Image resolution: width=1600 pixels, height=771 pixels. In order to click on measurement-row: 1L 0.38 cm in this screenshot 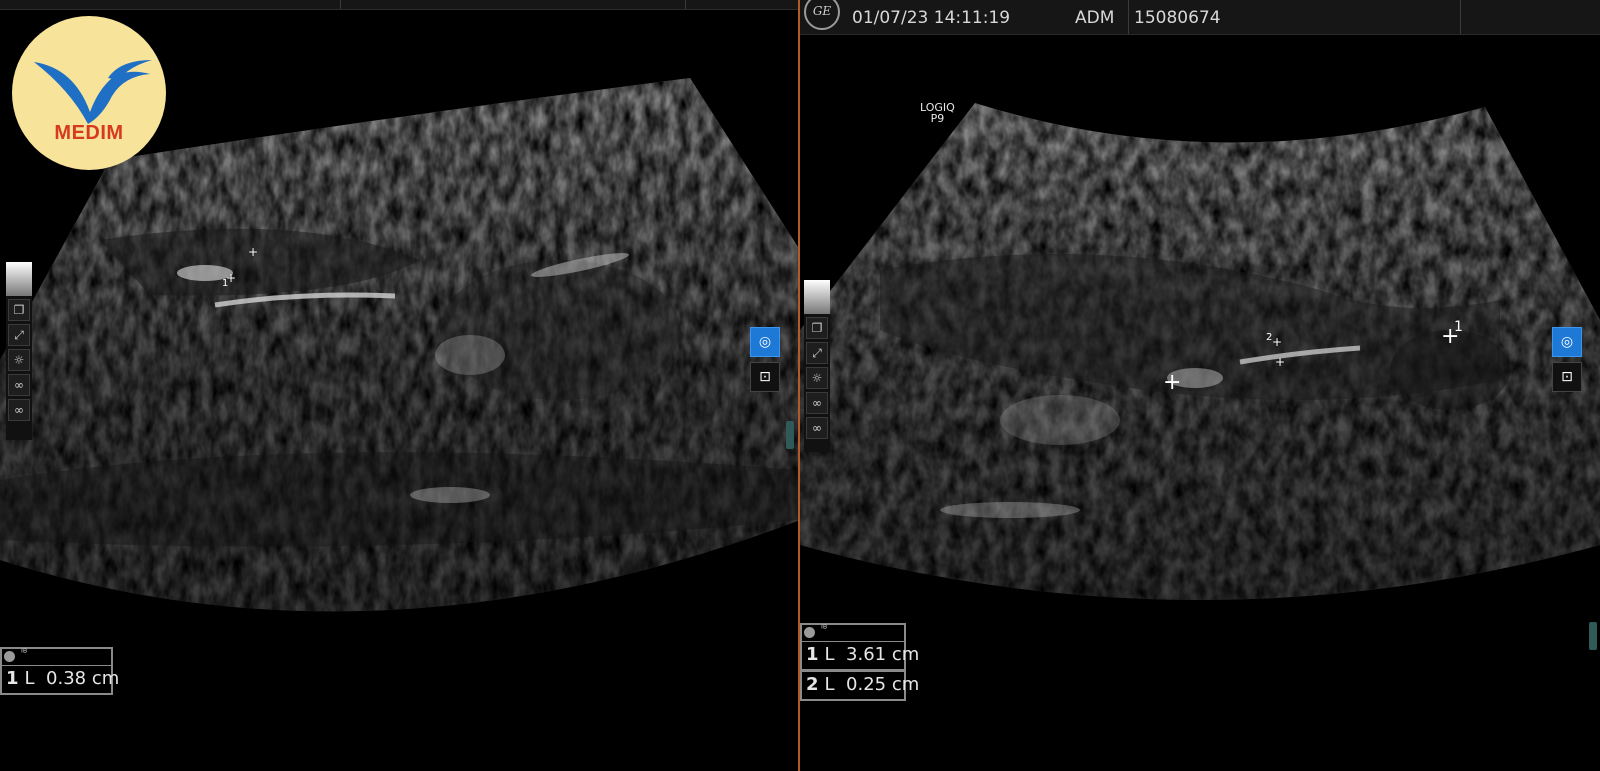, I will do `click(59, 680)`.